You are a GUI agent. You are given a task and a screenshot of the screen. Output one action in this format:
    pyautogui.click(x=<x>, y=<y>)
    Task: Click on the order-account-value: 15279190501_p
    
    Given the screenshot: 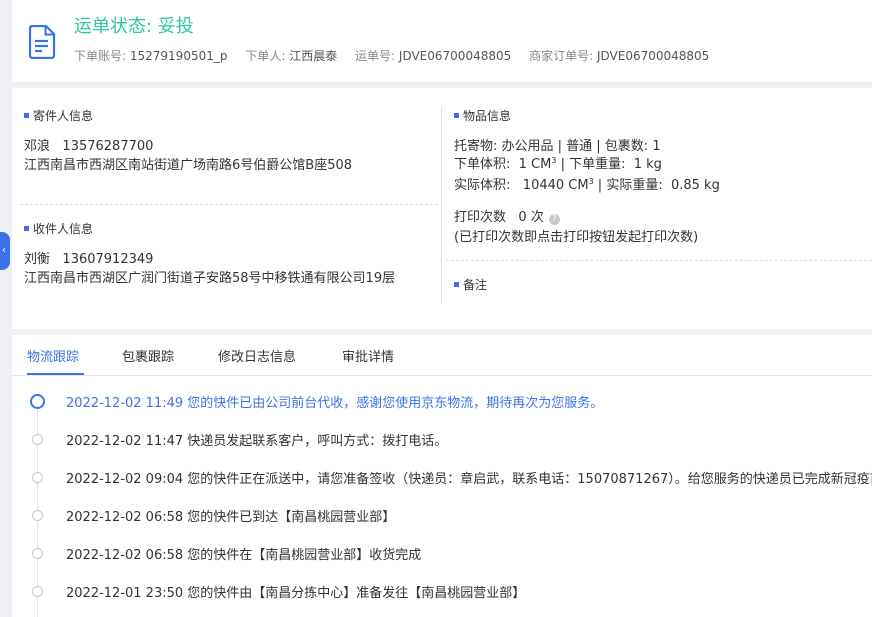 What is the action you would take?
    pyautogui.click(x=178, y=56)
    